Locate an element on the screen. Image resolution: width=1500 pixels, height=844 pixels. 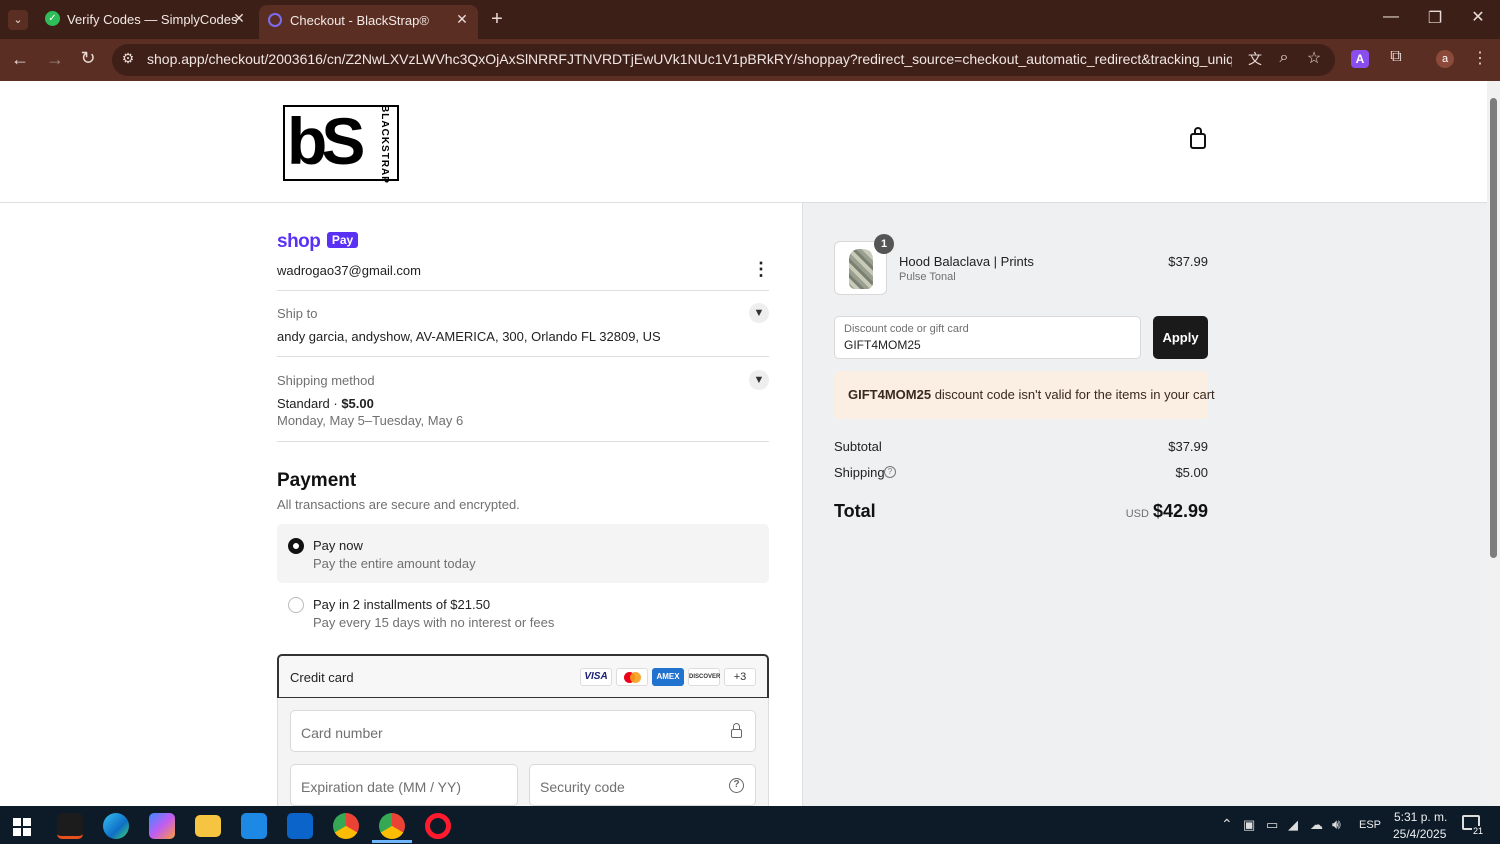
option-title: Pay now is located at coordinates (338, 545).